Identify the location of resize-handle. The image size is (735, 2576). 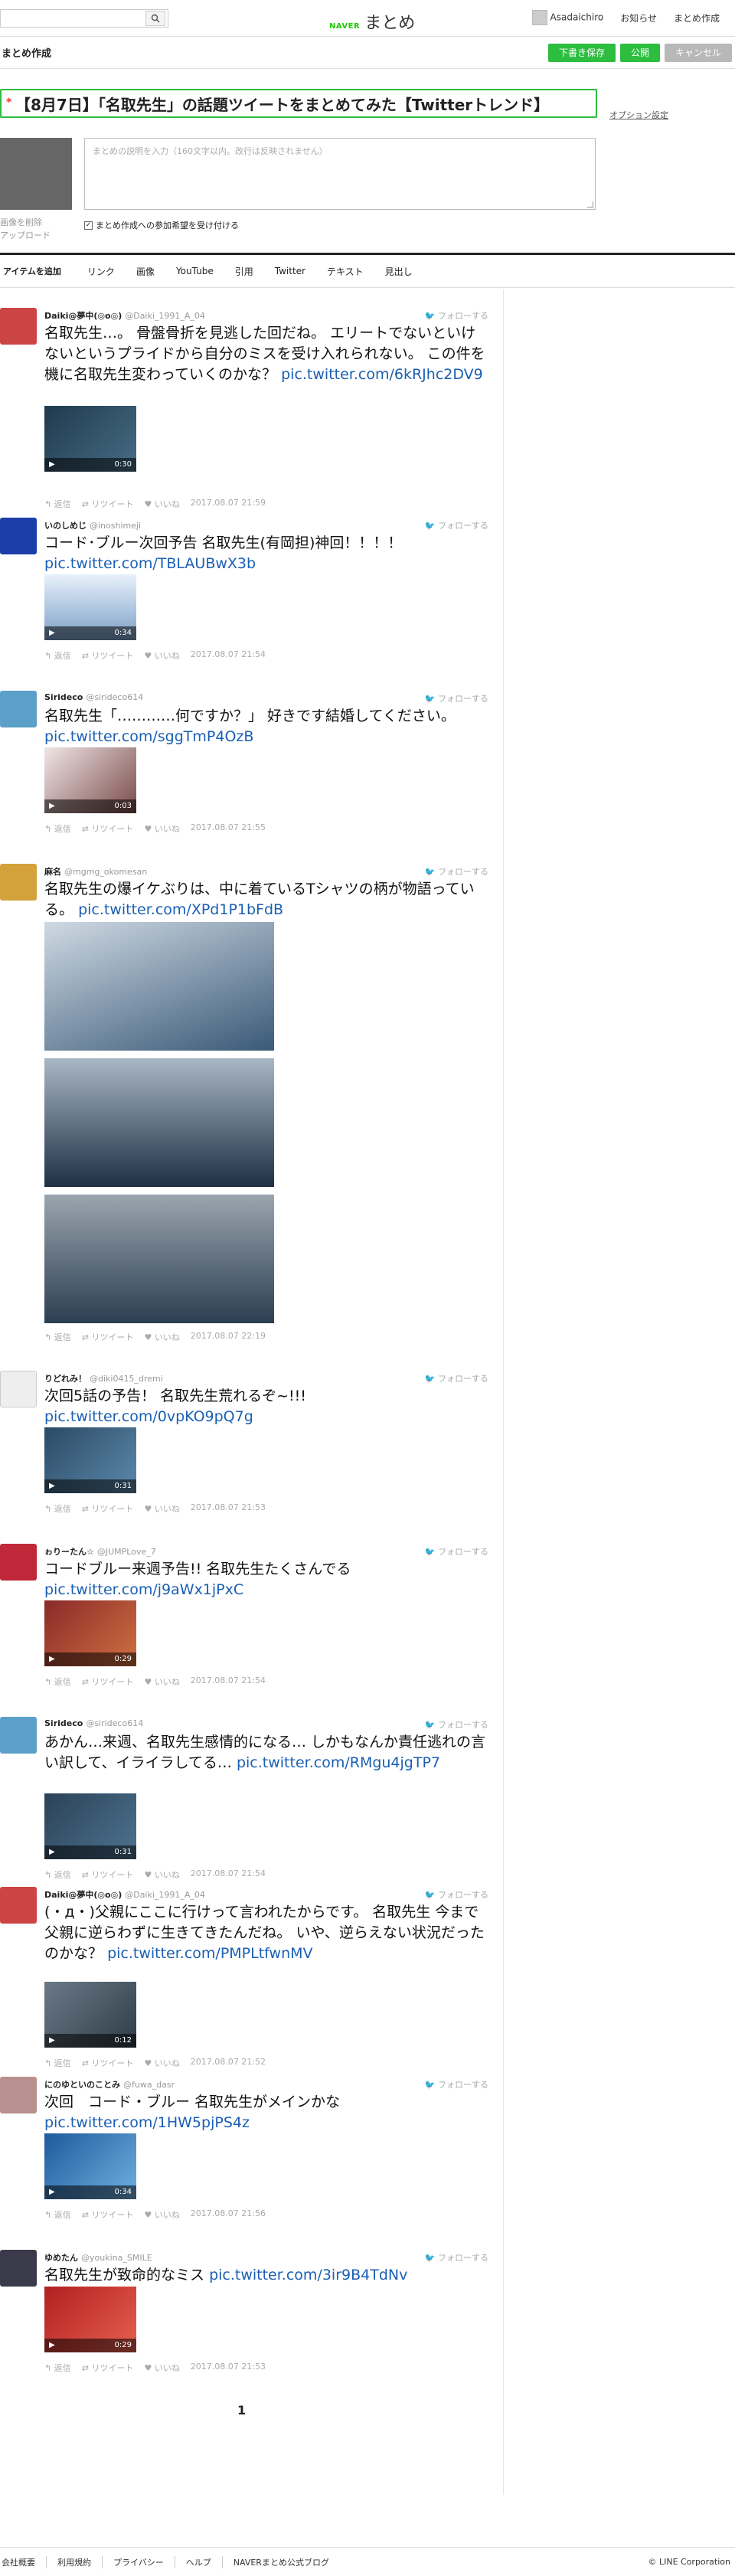
(590, 204).